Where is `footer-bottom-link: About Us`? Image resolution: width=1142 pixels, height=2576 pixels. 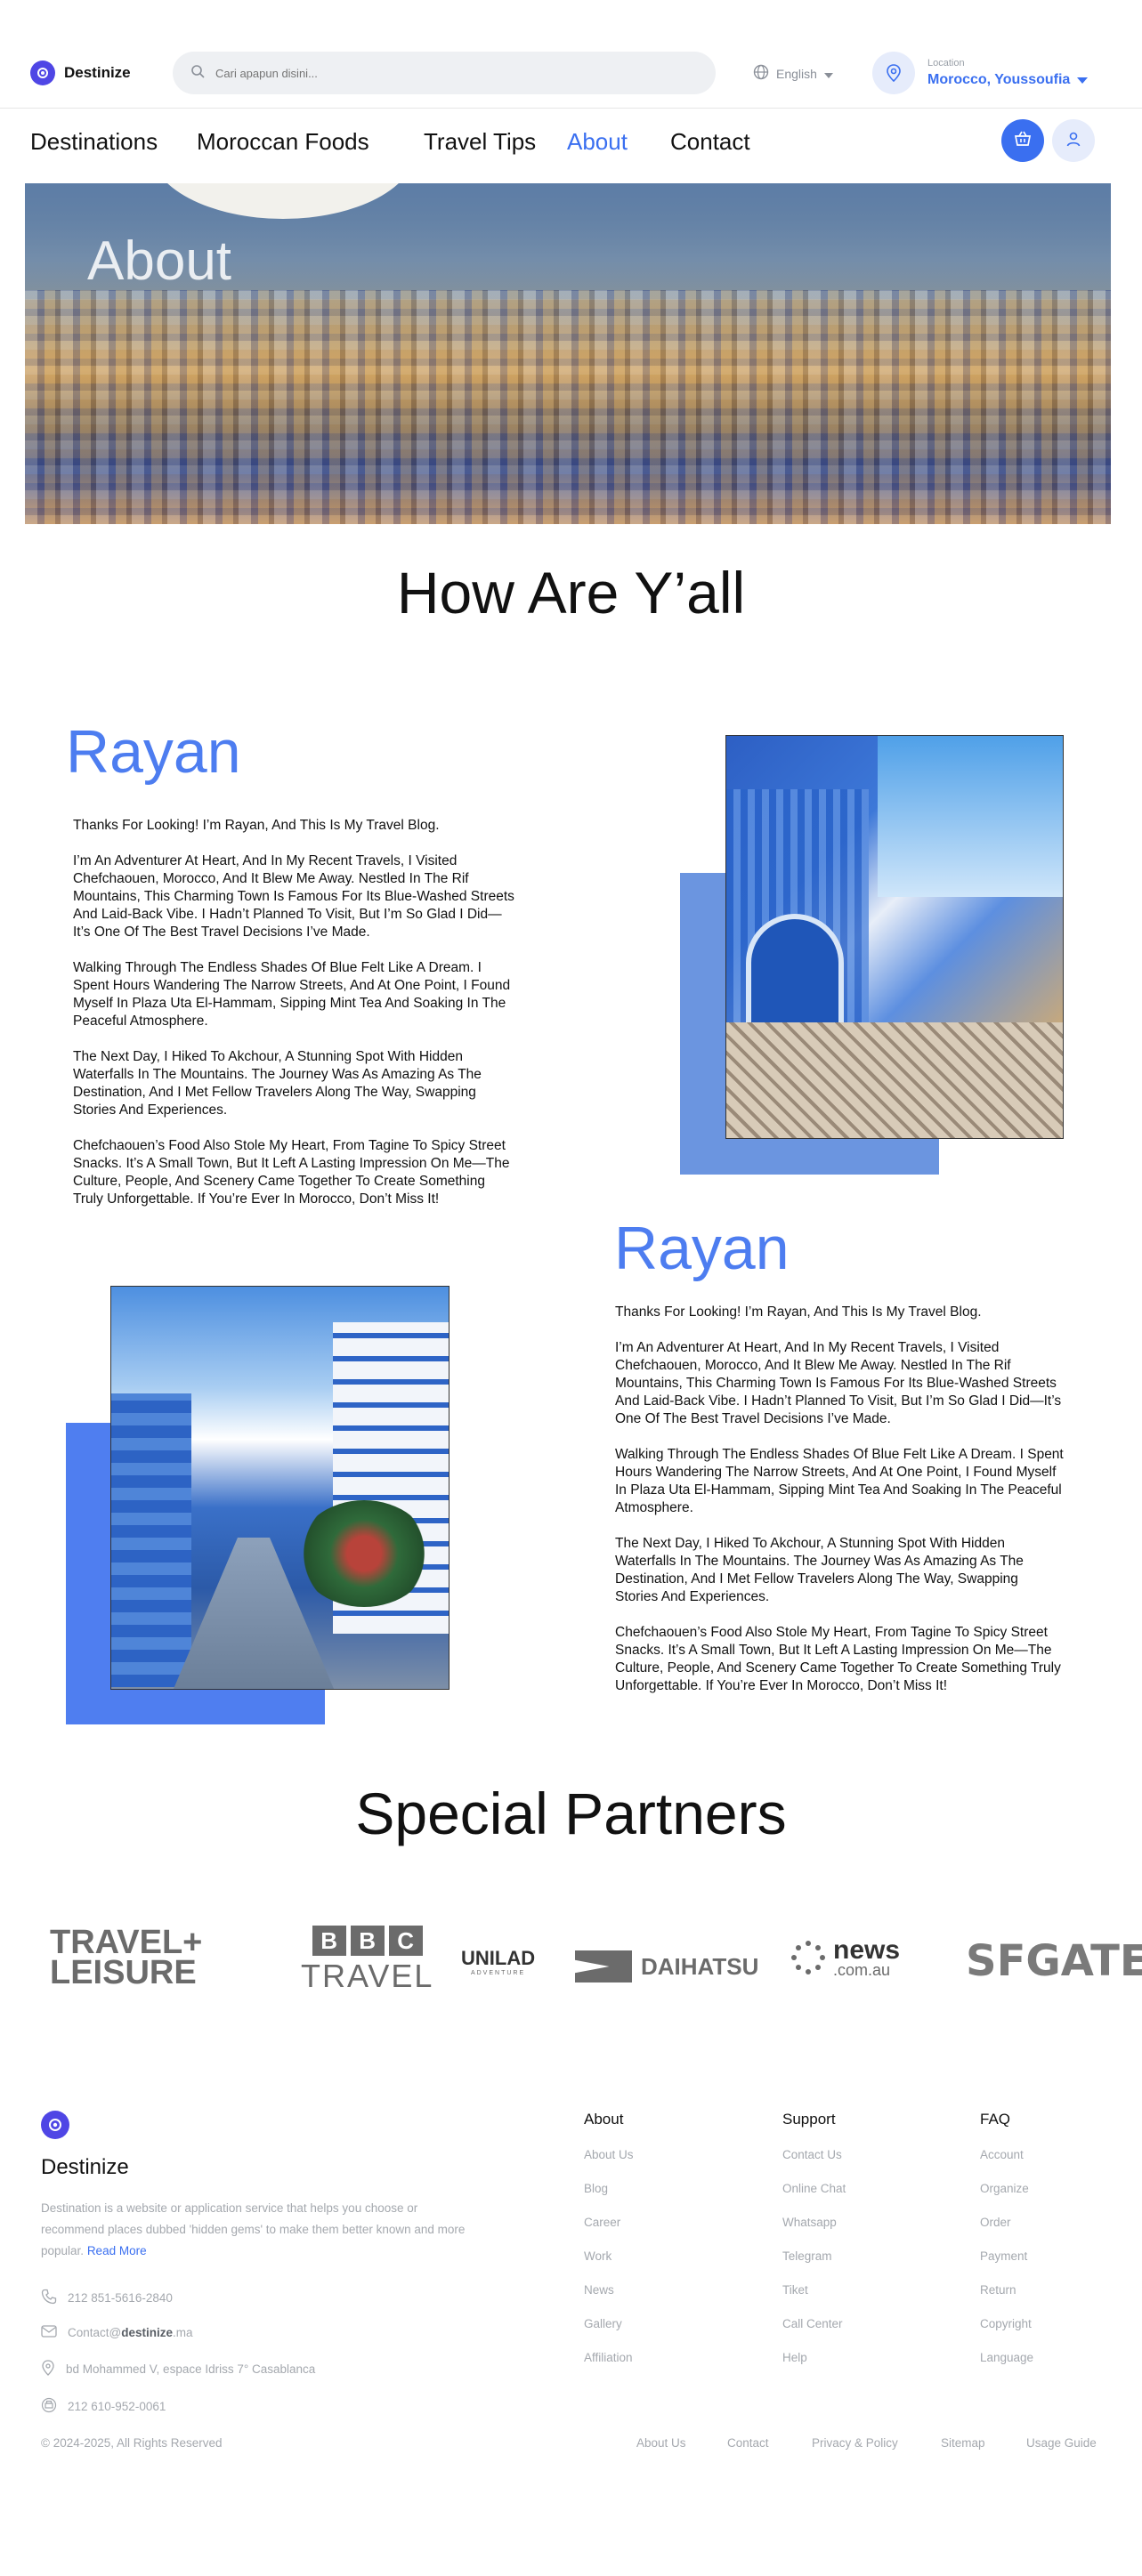 footer-bottom-link: About Us is located at coordinates (661, 2443).